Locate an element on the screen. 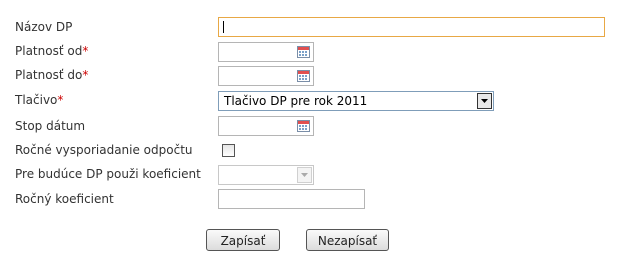  stop-datum-label: Stop dátum is located at coordinates (50, 126).